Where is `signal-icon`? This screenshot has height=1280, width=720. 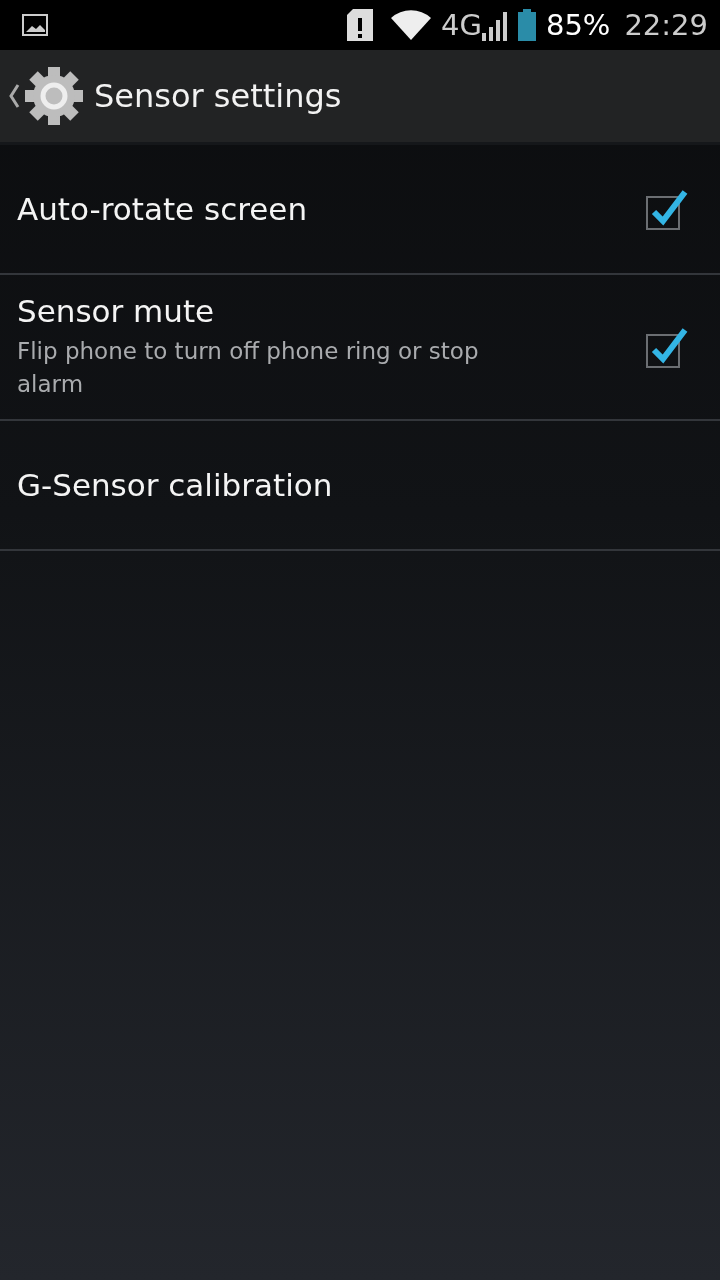
signal-icon is located at coordinates (494, 25).